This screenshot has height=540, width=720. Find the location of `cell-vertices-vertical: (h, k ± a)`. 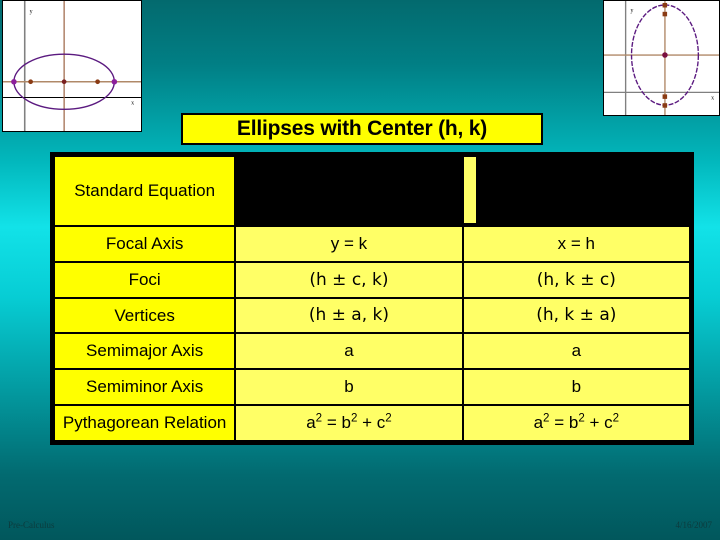

cell-vertices-vertical: (h, k ± a) is located at coordinates (576, 315).